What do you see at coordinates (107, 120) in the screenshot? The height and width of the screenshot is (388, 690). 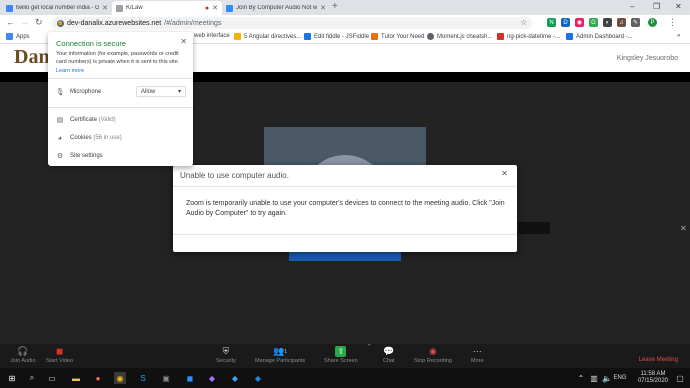 I see `certificate-status: (Valid)` at bounding box center [107, 120].